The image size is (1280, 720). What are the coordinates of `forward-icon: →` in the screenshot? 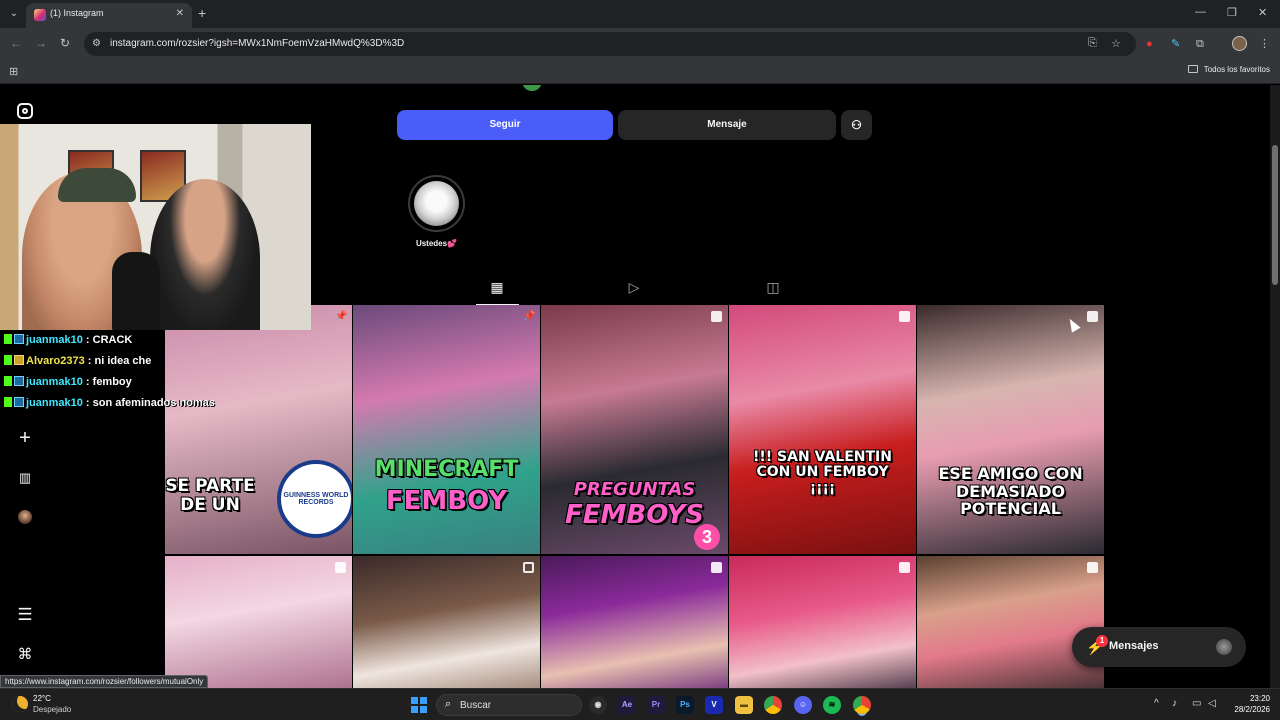 It's located at (41, 43).